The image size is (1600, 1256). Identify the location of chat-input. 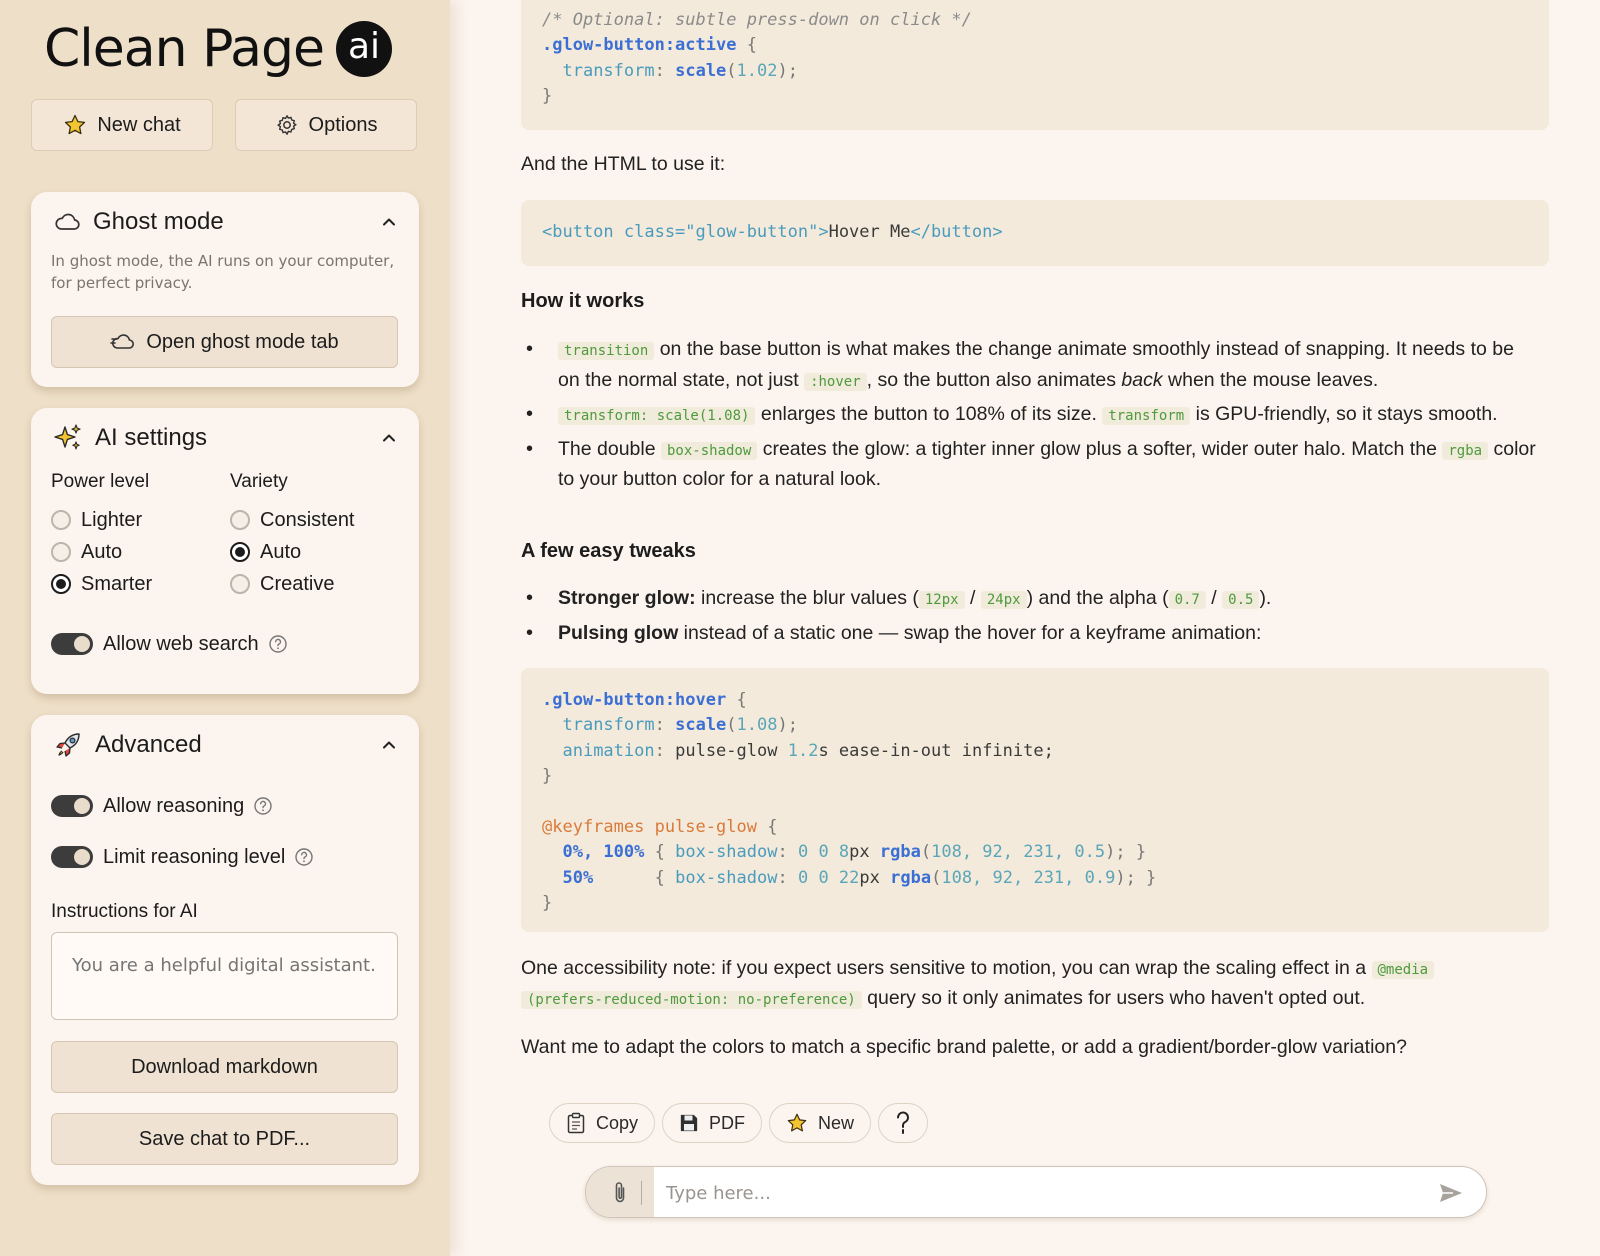
(1046, 1192).